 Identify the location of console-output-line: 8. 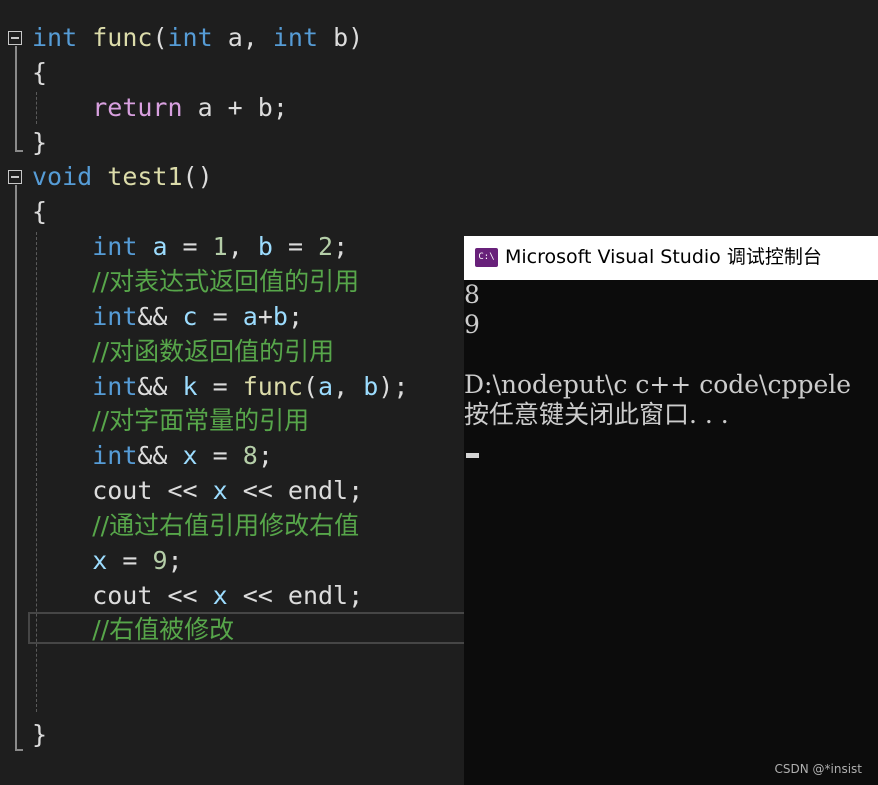
(472, 294).